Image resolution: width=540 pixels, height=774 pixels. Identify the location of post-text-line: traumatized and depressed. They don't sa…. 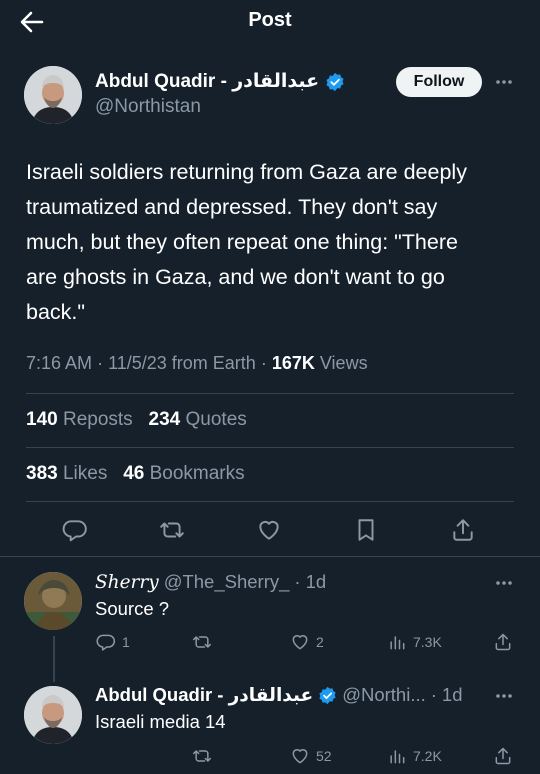
(232, 207).